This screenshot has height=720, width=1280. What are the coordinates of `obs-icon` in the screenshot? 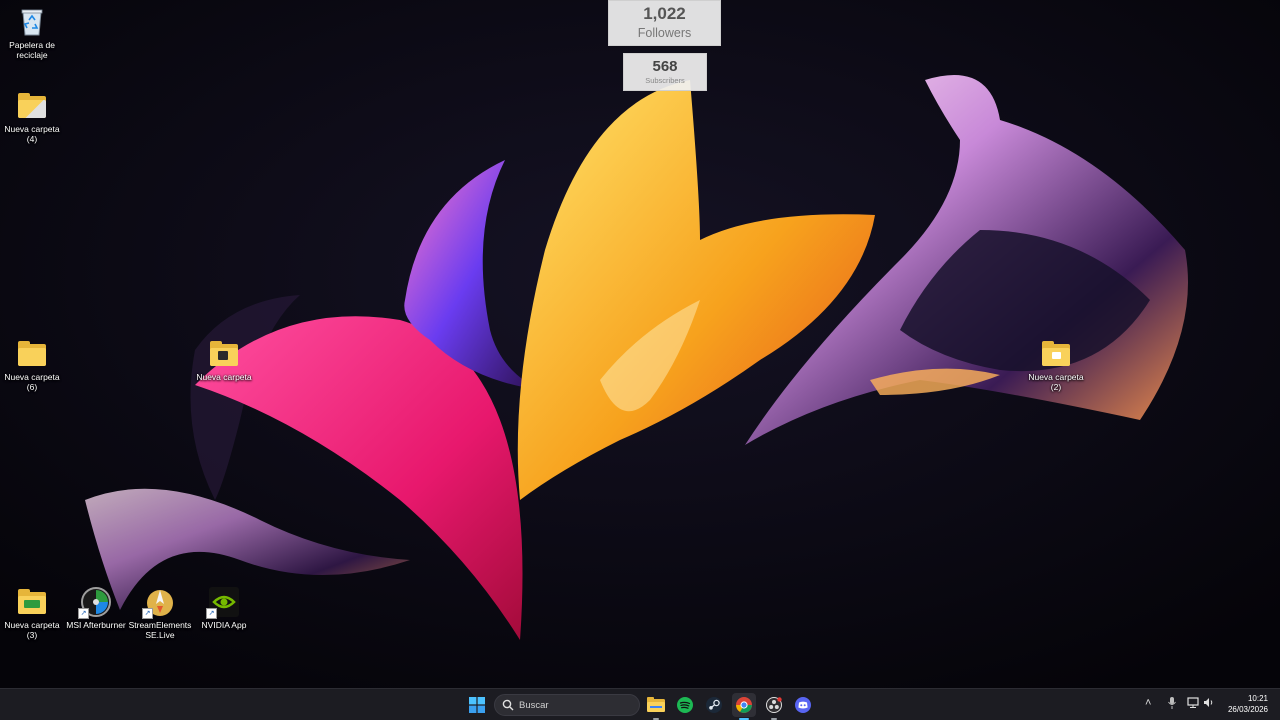 It's located at (774, 705).